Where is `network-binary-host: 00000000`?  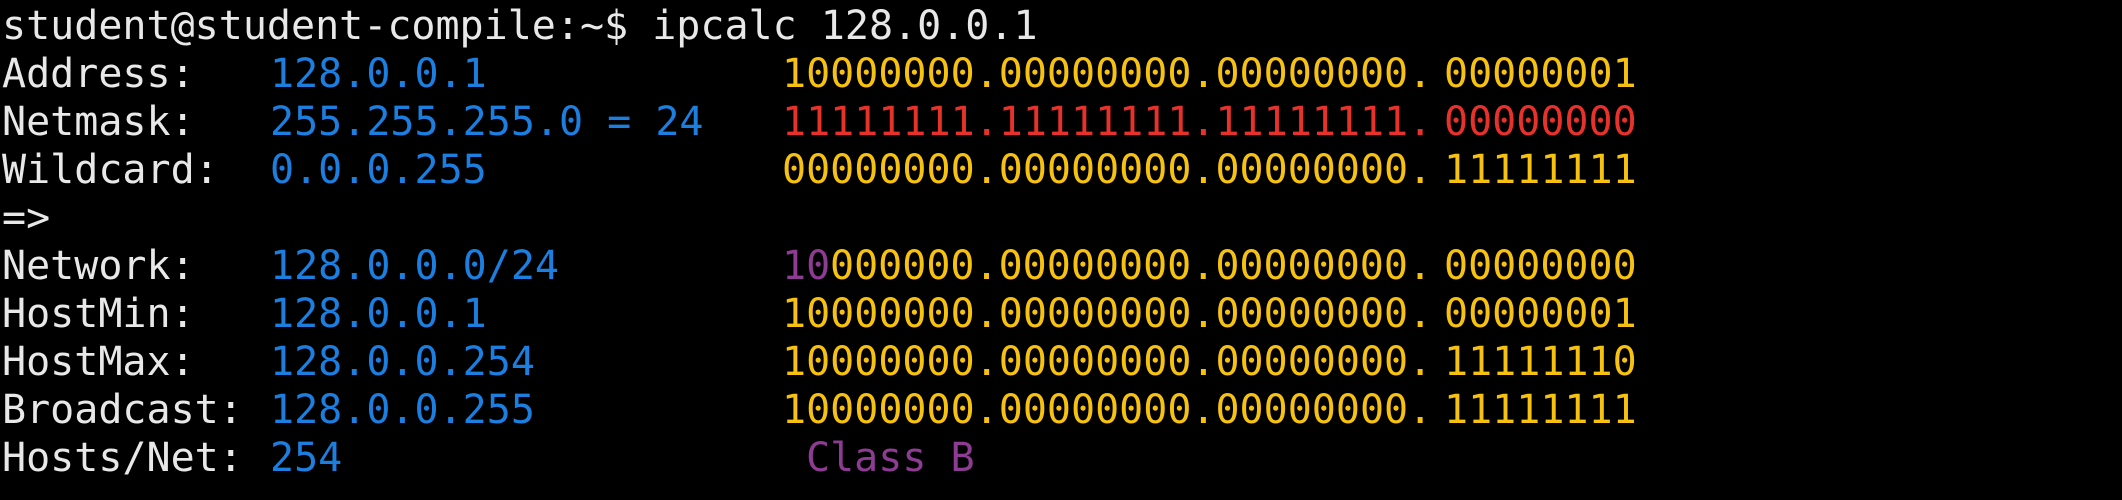
network-binary-host: 00000000 is located at coordinates (1540, 266).